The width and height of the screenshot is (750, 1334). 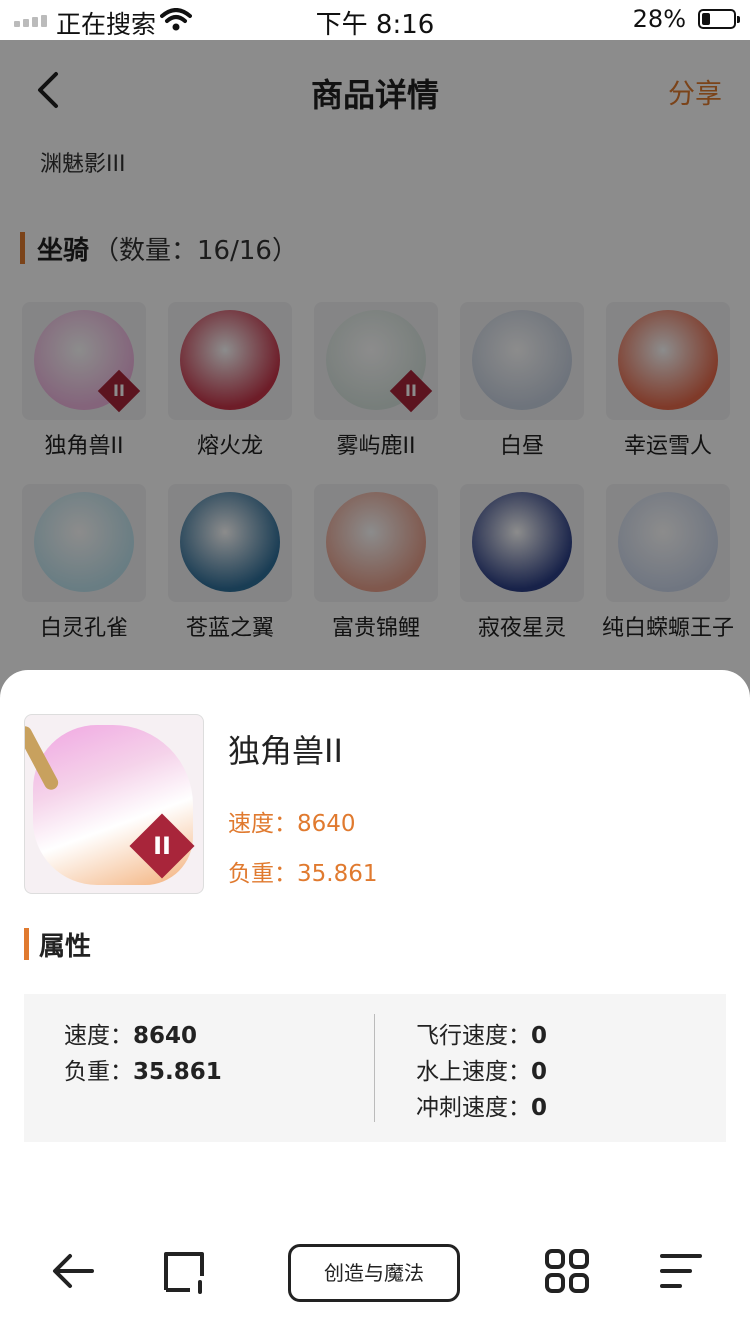 What do you see at coordinates (292, 824) in the screenshot?
I see `detail-speed: 速度：8640` at bounding box center [292, 824].